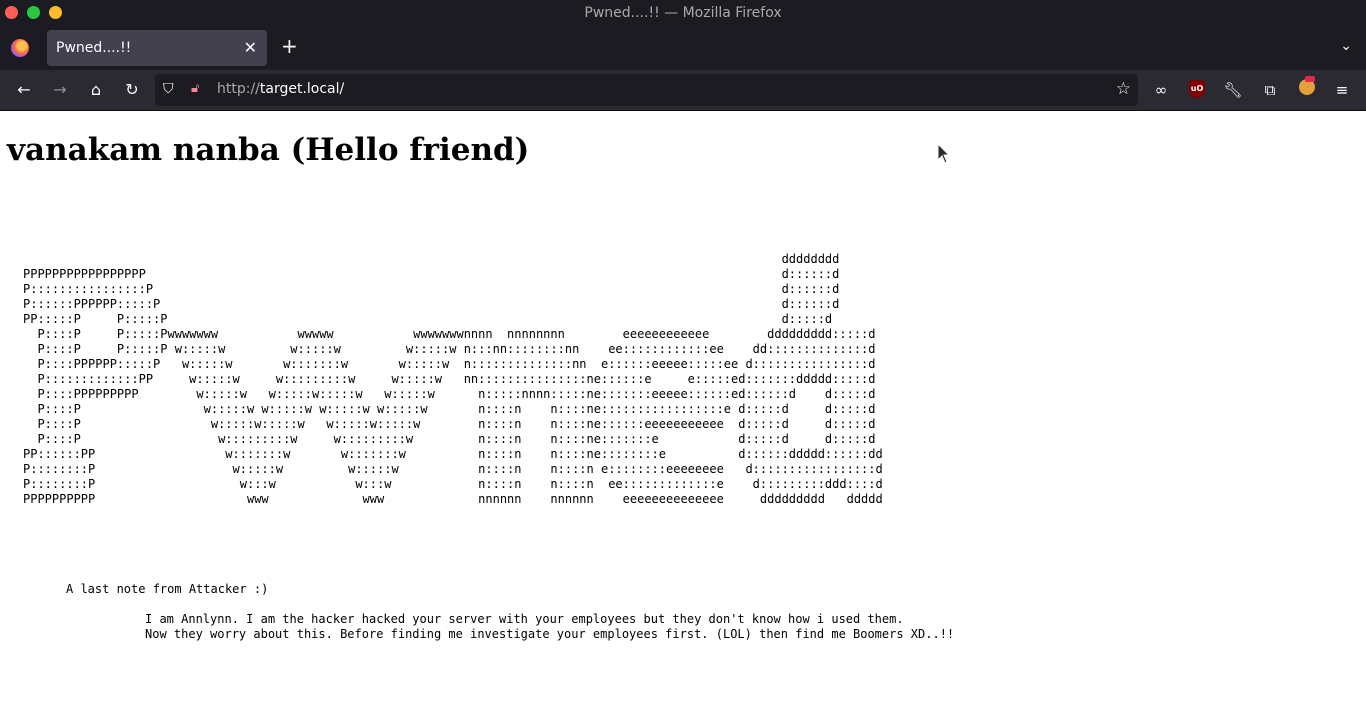 This screenshot has height=704, width=1366. I want to click on wrench-icon: 🔧︎, so click(1233, 90).